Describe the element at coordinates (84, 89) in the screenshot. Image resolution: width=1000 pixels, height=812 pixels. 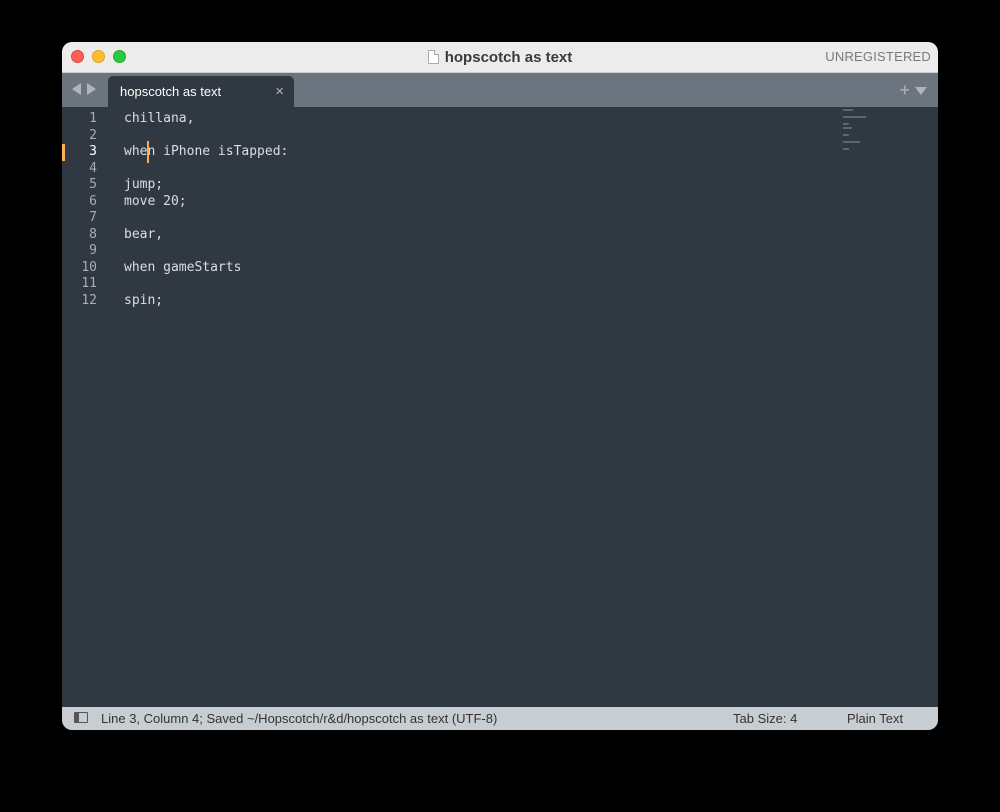
I see `tab-navigation` at that location.